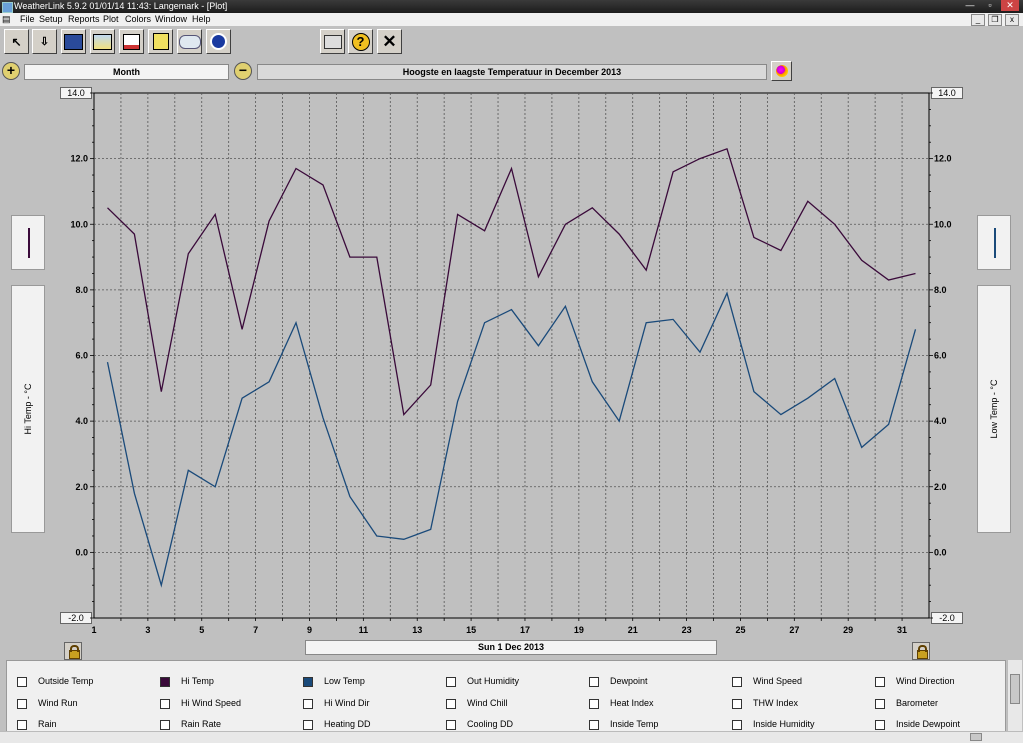  I want to click on legend-label: Wind Run, so click(58, 703).